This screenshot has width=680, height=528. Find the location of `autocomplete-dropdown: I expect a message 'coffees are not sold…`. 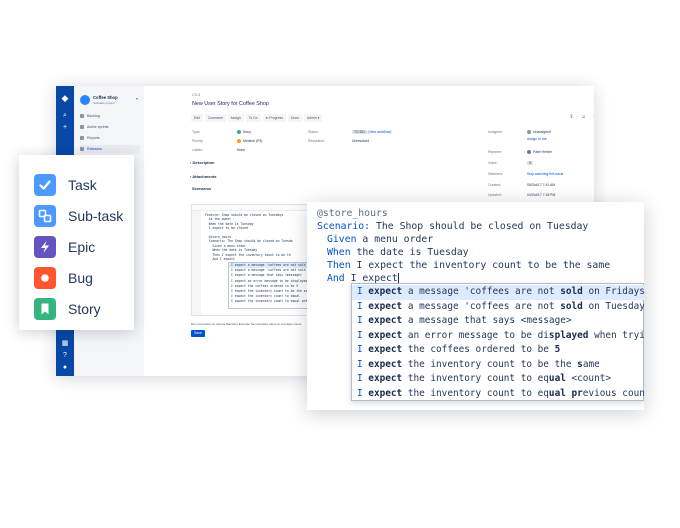

autocomplete-dropdown: I expect a message 'coffees are not sold… is located at coordinates (497, 342).